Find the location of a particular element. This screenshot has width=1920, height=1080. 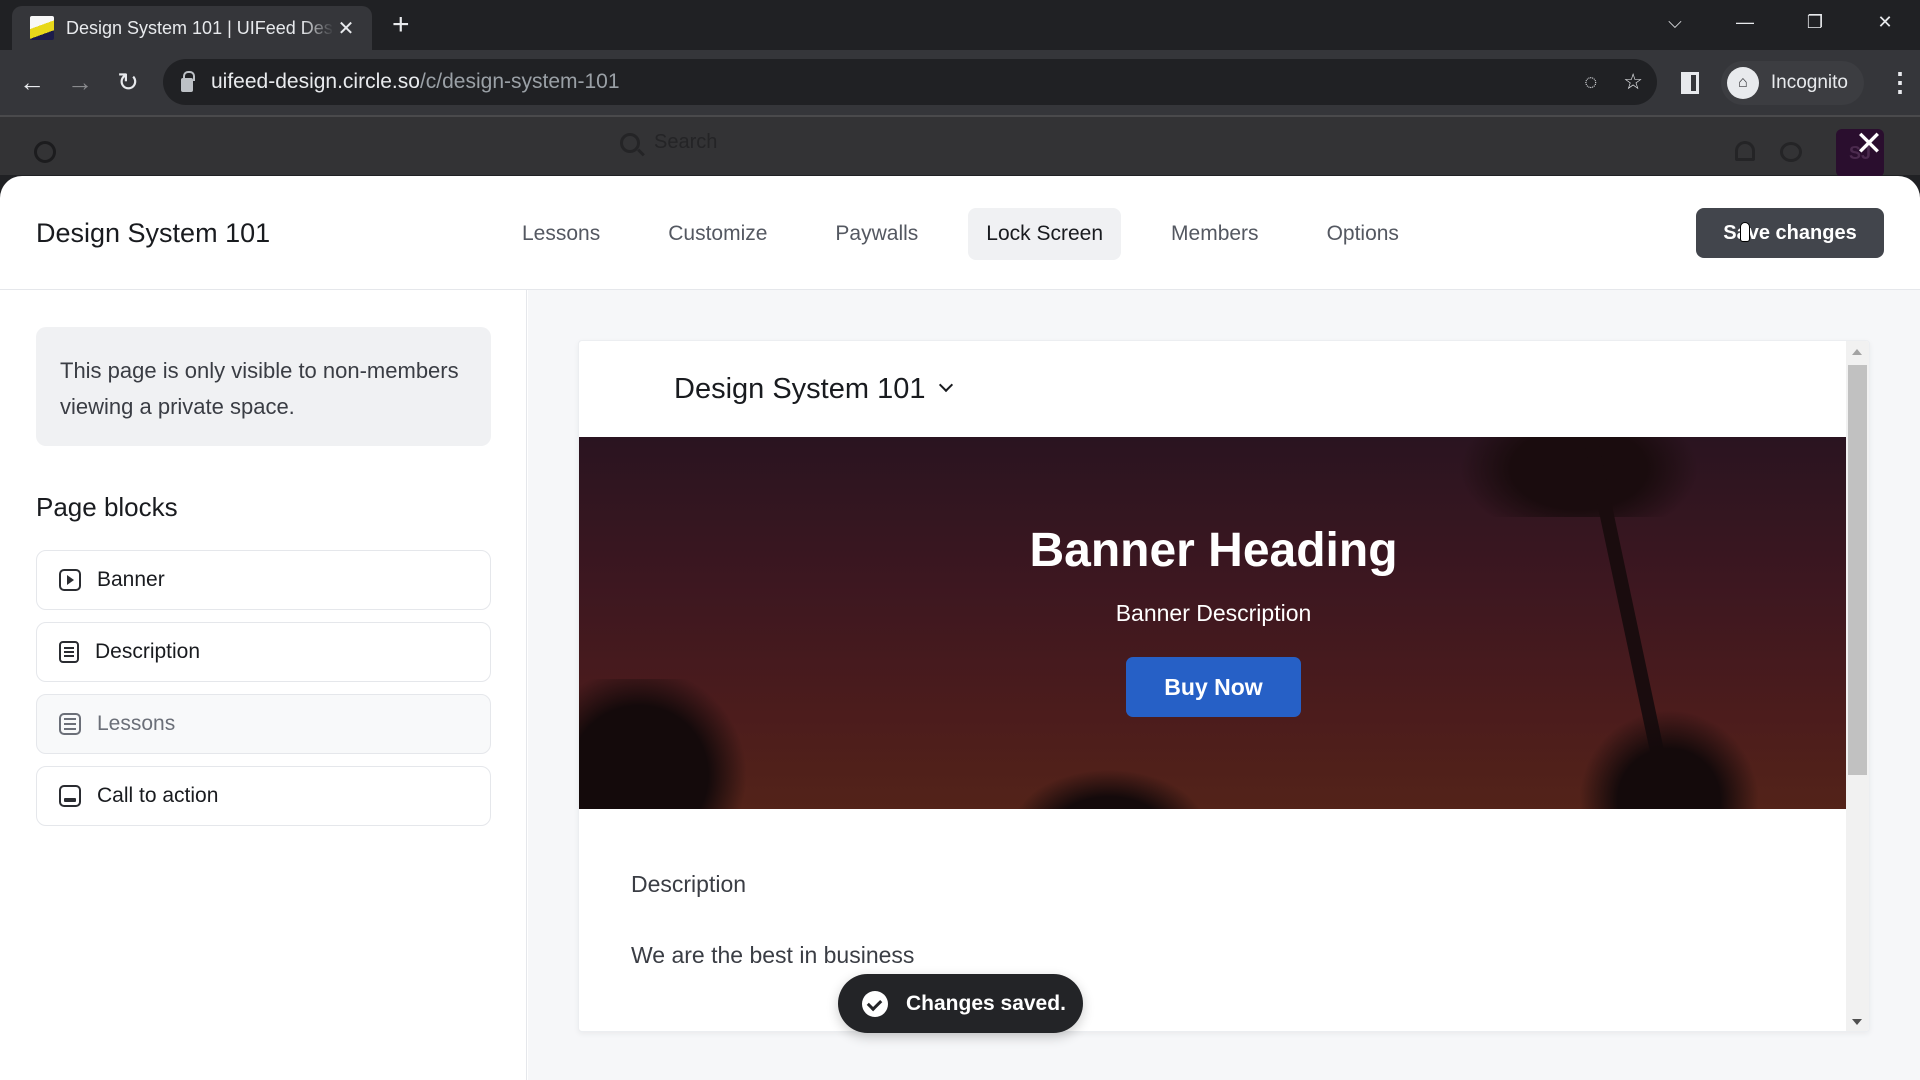

favicon-icon is located at coordinates (42, 28).